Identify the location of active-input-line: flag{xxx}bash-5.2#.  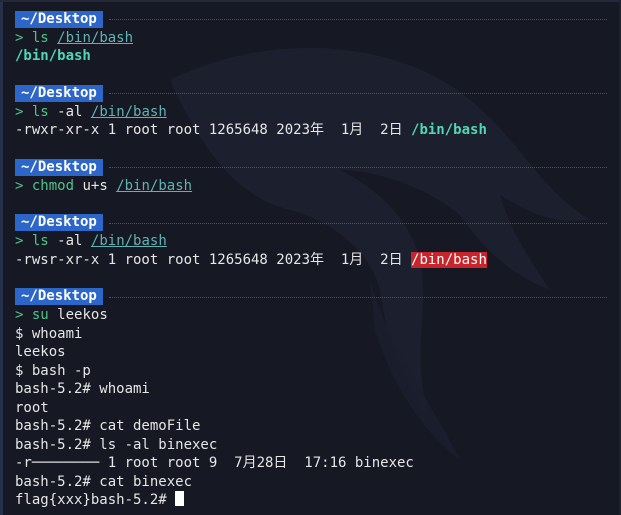
(315, 500).